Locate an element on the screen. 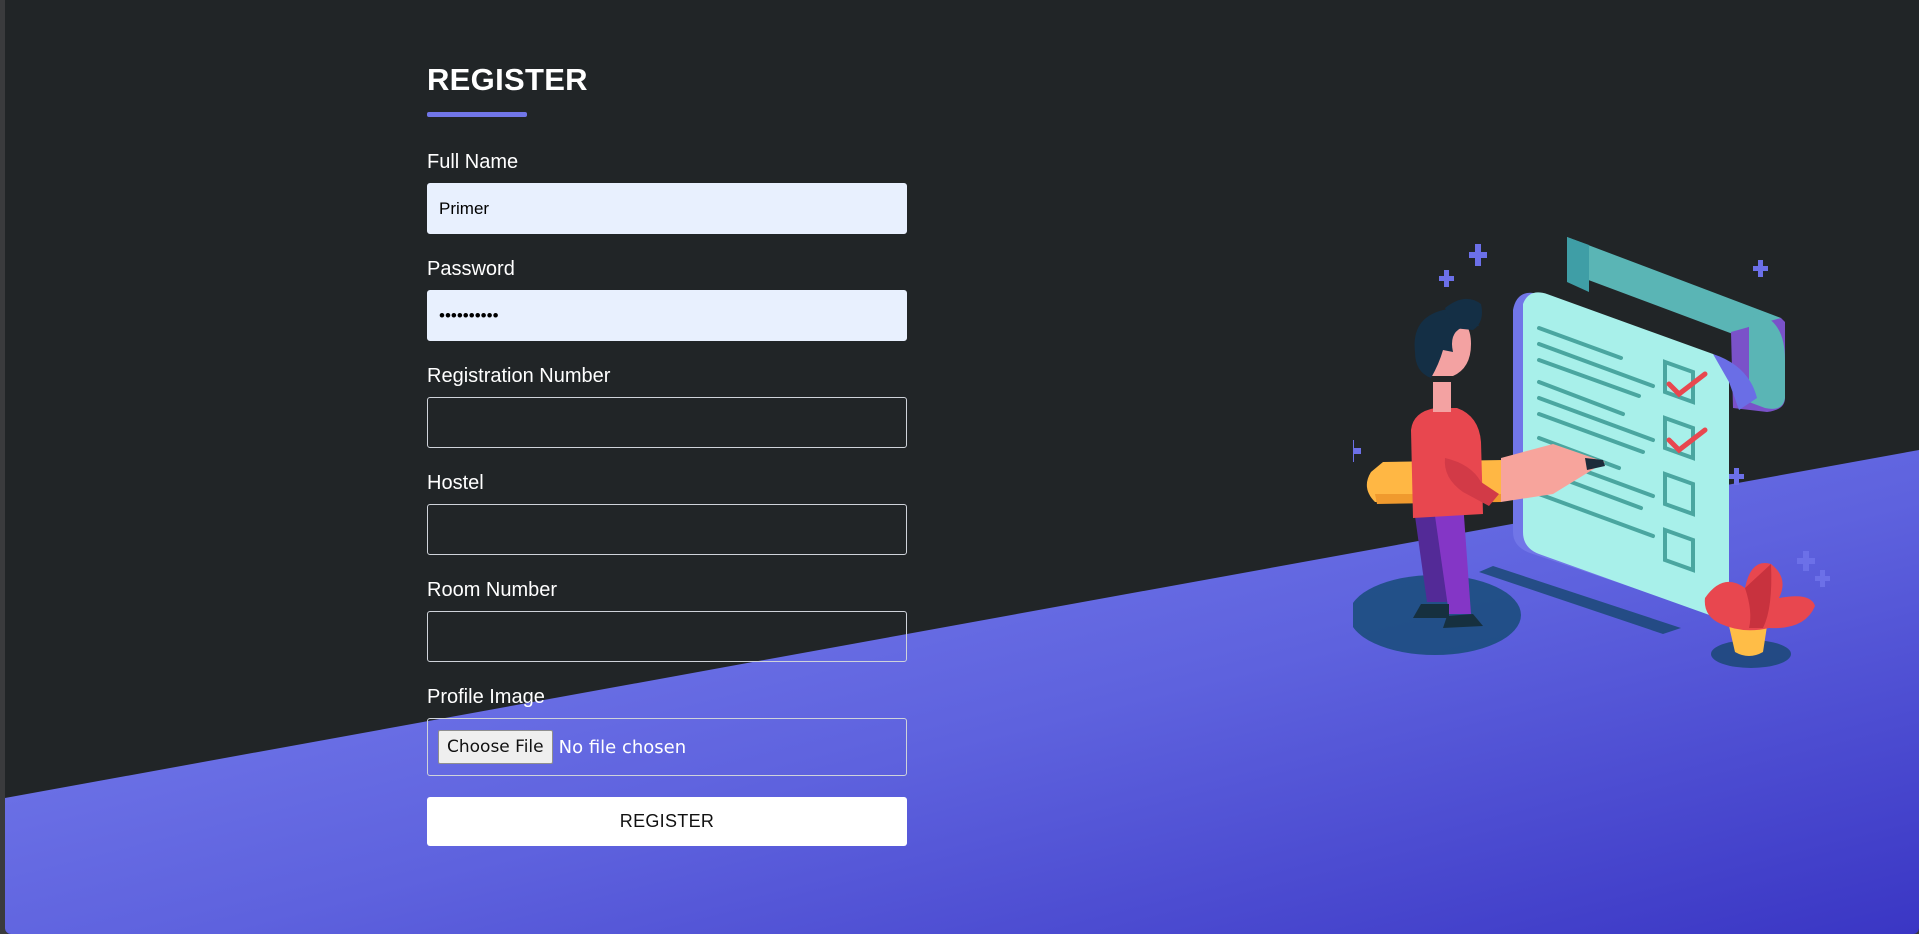  hostel-group: Hostel is located at coordinates (667, 512).